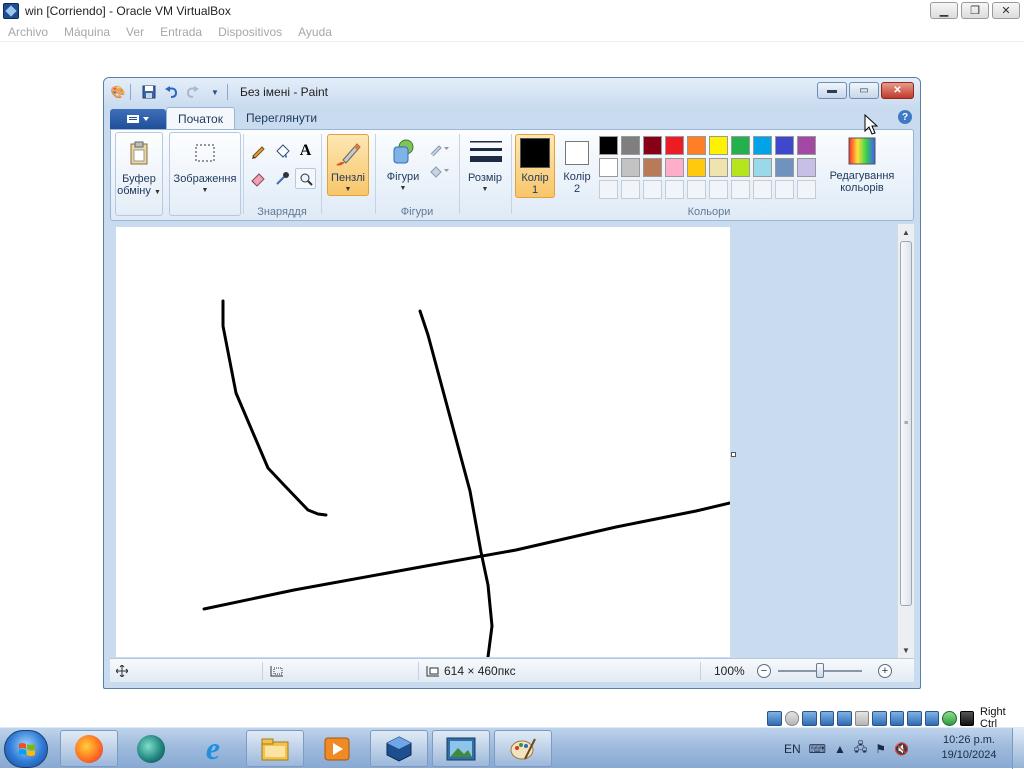 Image resolution: width=1024 pixels, height=769 pixels. What do you see at coordinates (896, 718) in the screenshot?
I see `recording-icon` at bounding box center [896, 718].